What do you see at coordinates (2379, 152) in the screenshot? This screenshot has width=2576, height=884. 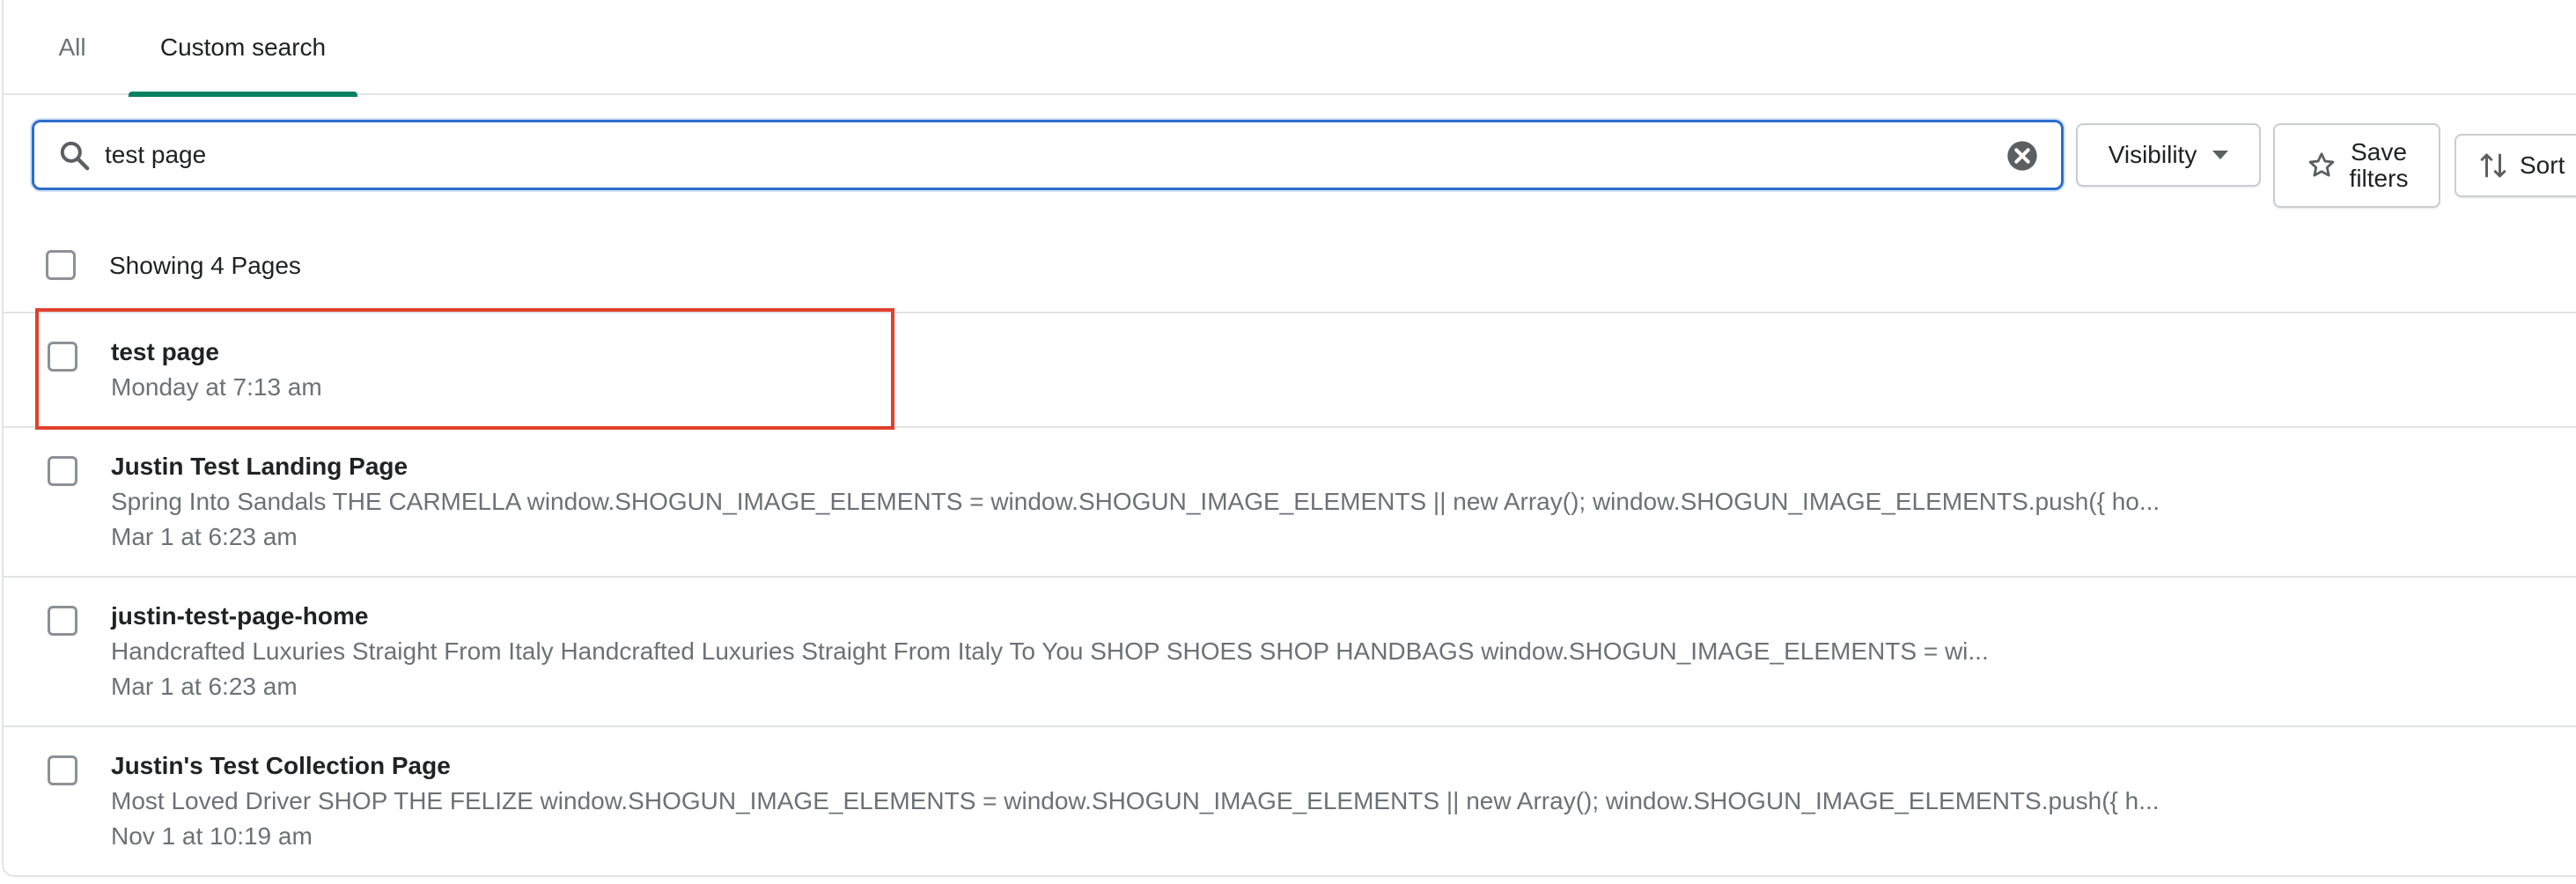 I see `save-filters-label-line1: Save` at bounding box center [2379, 152].